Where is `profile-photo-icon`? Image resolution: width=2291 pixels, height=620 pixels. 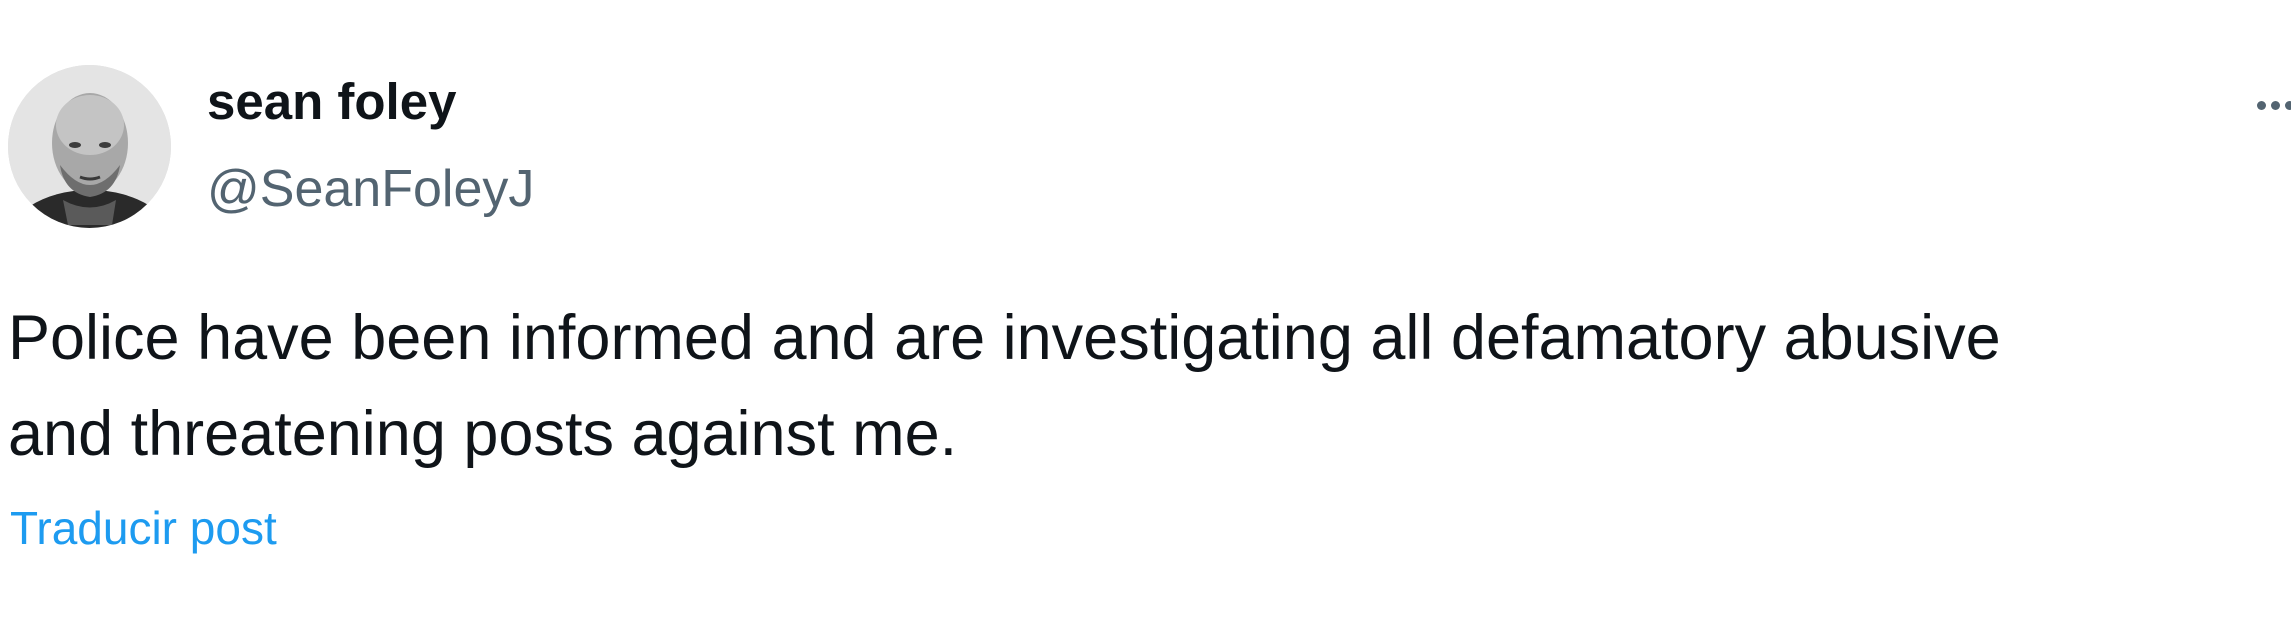
profile-photo-icon is located at coordinates (89, 146).